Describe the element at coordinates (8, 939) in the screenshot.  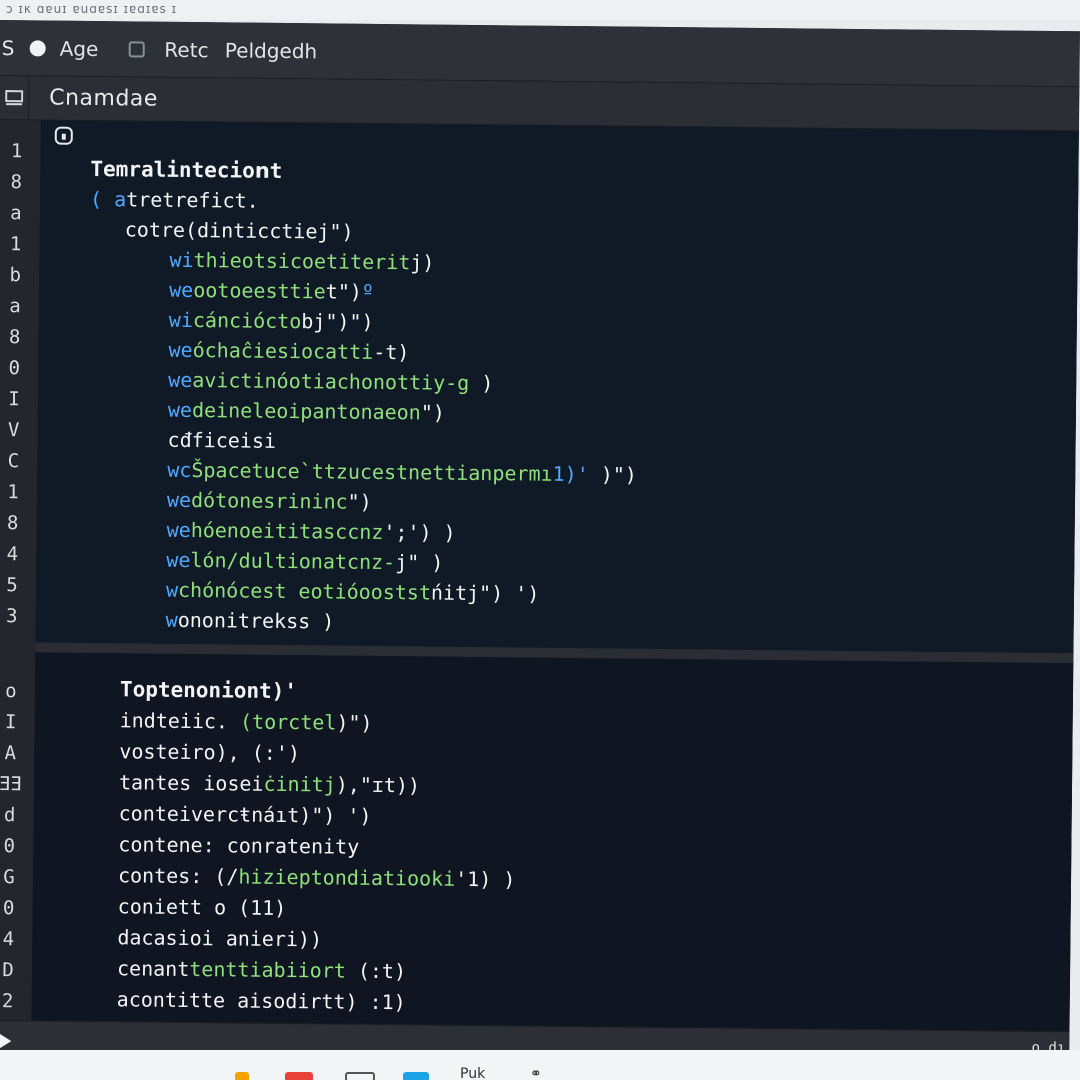
I see `line-number: 4` at that location.